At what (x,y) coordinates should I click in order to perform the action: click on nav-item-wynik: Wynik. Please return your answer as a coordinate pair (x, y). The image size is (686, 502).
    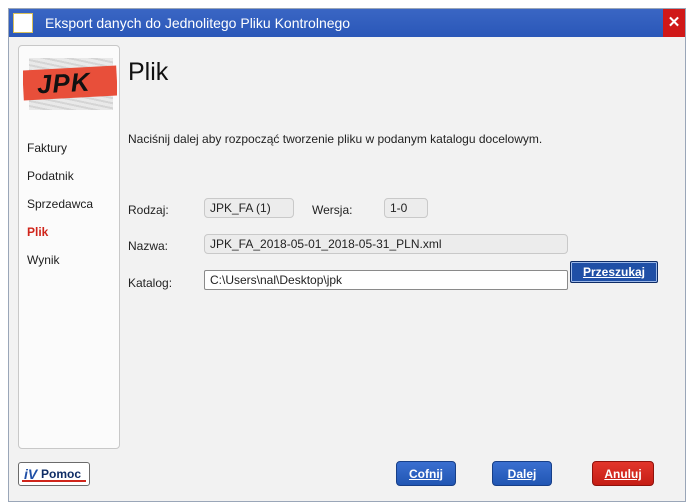
    Looking at the image, I should click on (60, 260).